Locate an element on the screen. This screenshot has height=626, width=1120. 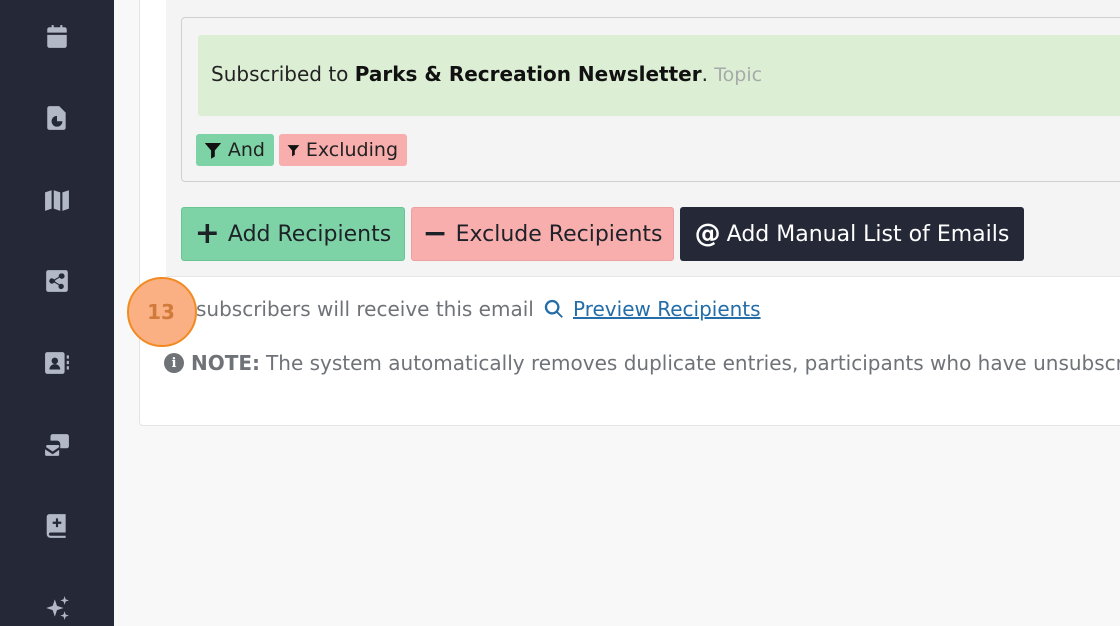
mail-stack-icon is located at coordinates (57, 445).